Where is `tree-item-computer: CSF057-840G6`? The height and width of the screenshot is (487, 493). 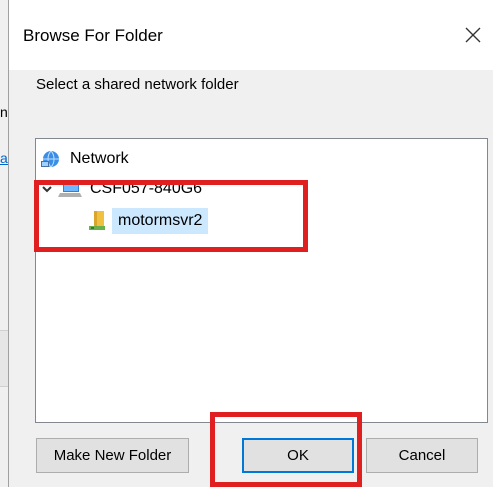 tree-item-computer: CSF057-840G6 is located at coordinates (123, 189).